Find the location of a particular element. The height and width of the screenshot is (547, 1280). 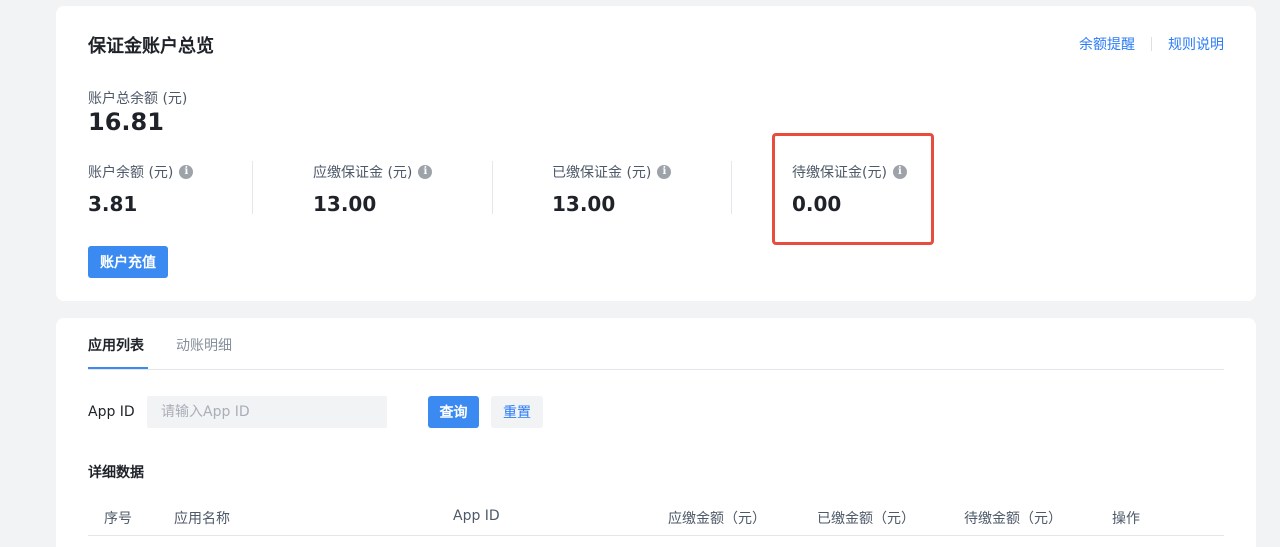

column-header: 应缴金额（元） is located at coordinates (717, 519).